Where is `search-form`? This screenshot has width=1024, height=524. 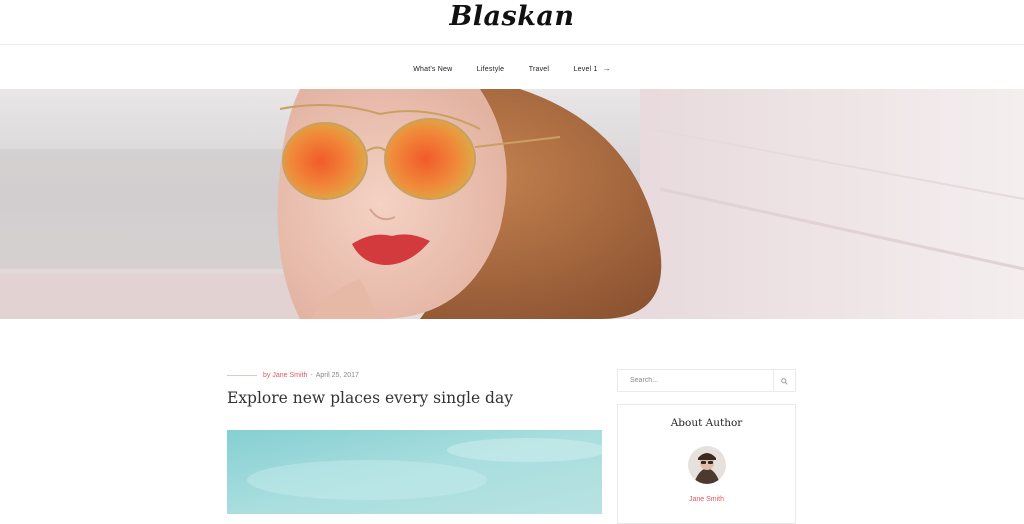 search-form is located at coordinates (706, 380).